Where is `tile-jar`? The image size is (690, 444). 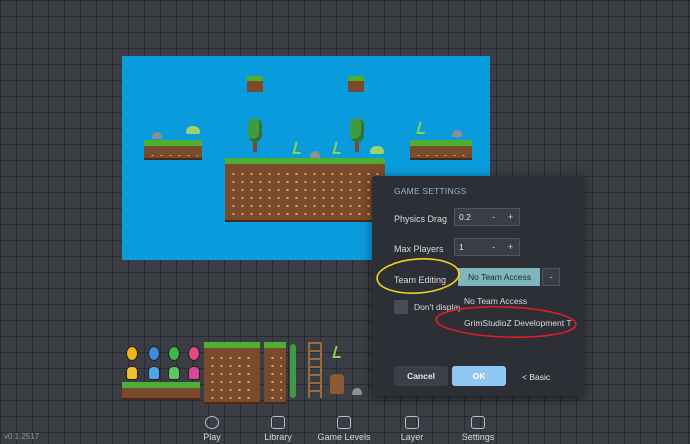
tile-jar is located at coordinates (337, 384).